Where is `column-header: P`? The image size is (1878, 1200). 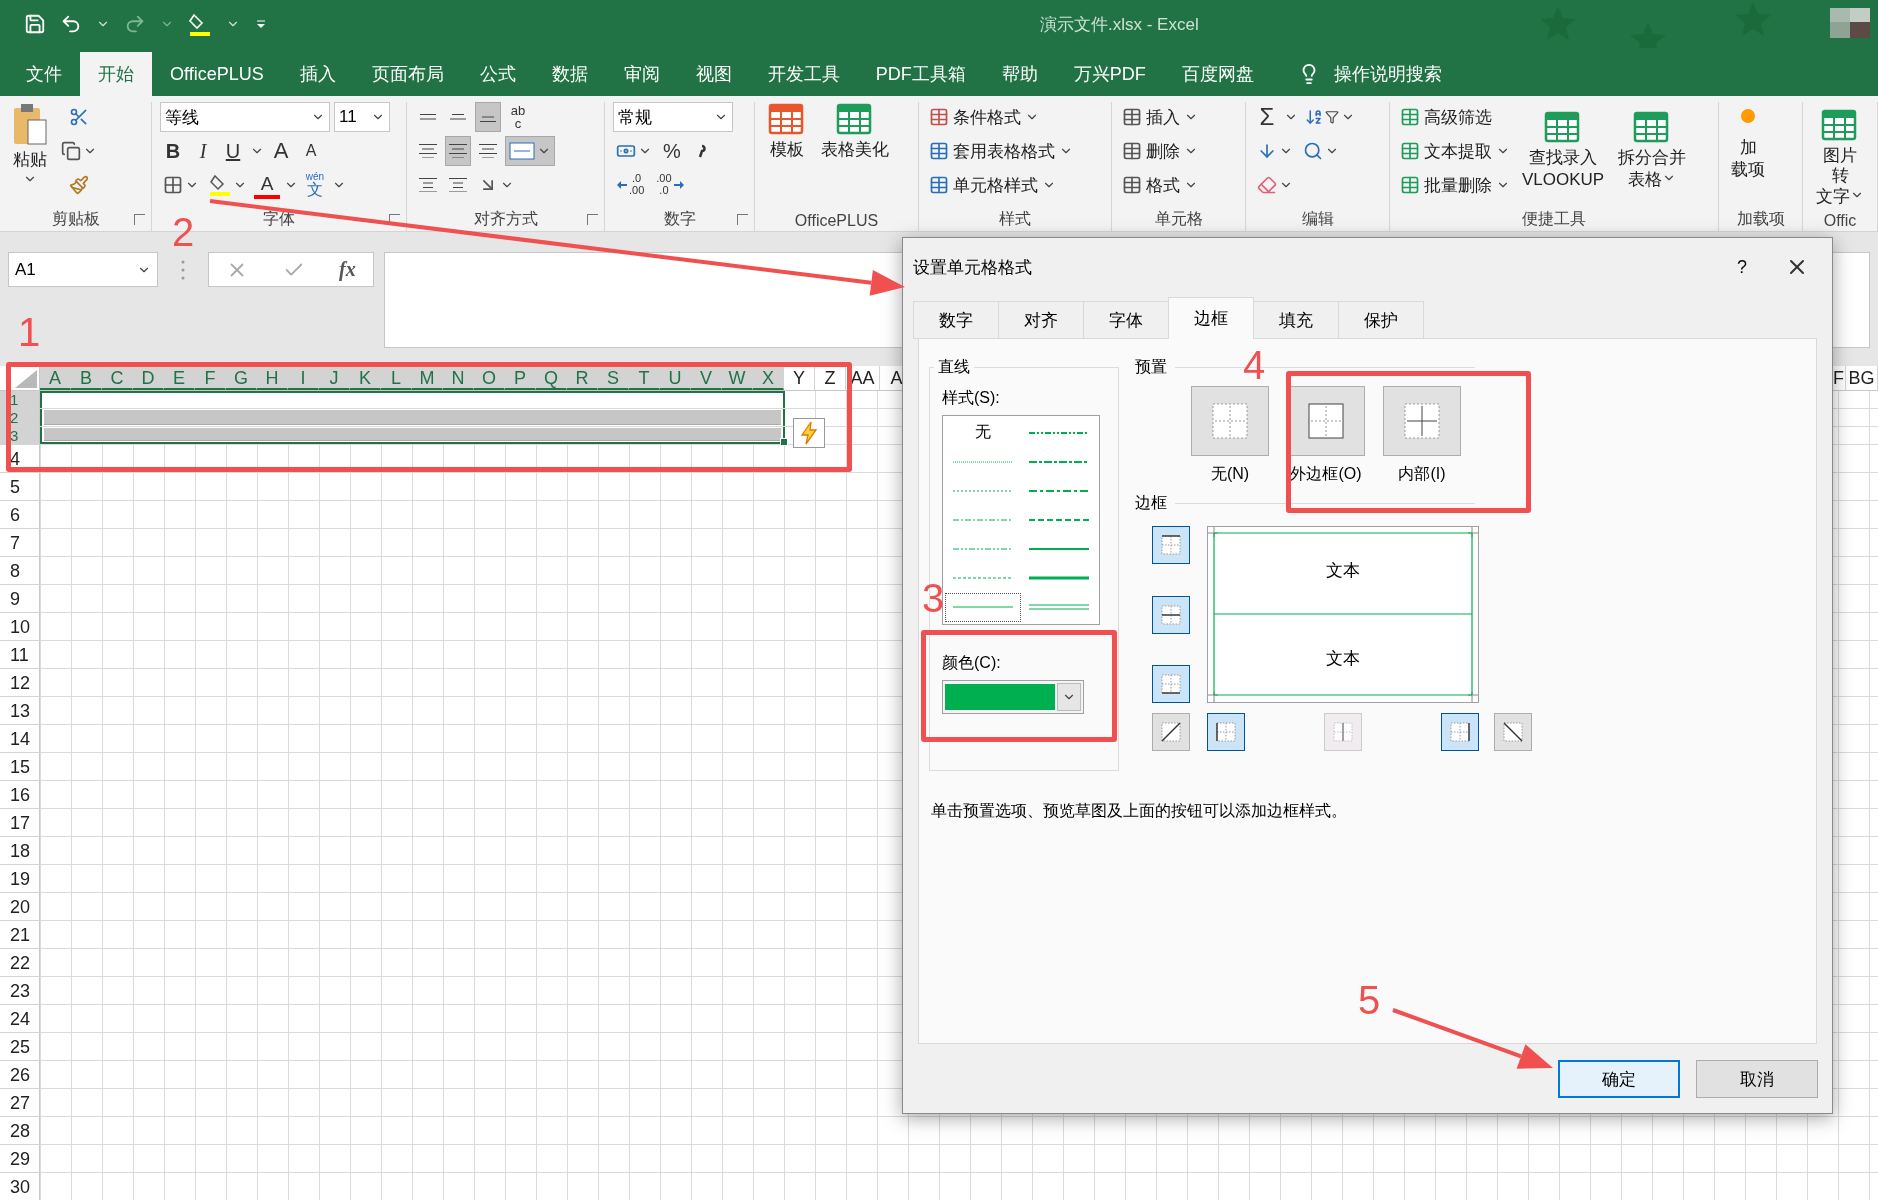
column-header: P is located at coordinates (520, 378).